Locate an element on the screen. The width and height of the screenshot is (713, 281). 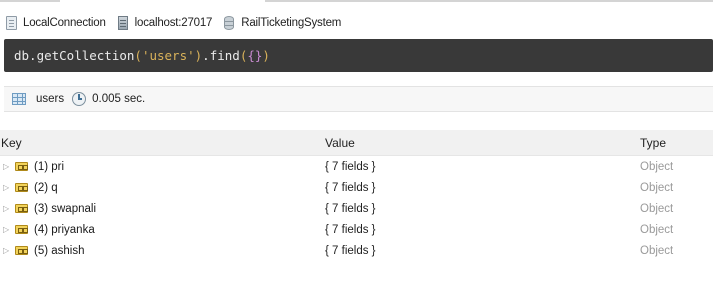
table-row: ▷ (4) priyanka { 7 fields } Object is located at coordinates (356, 229).